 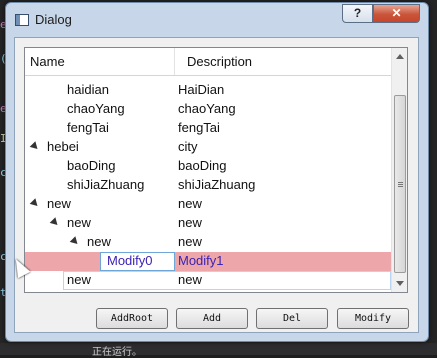 I want to click on scroll-up-button, so click(x=399, y=56).